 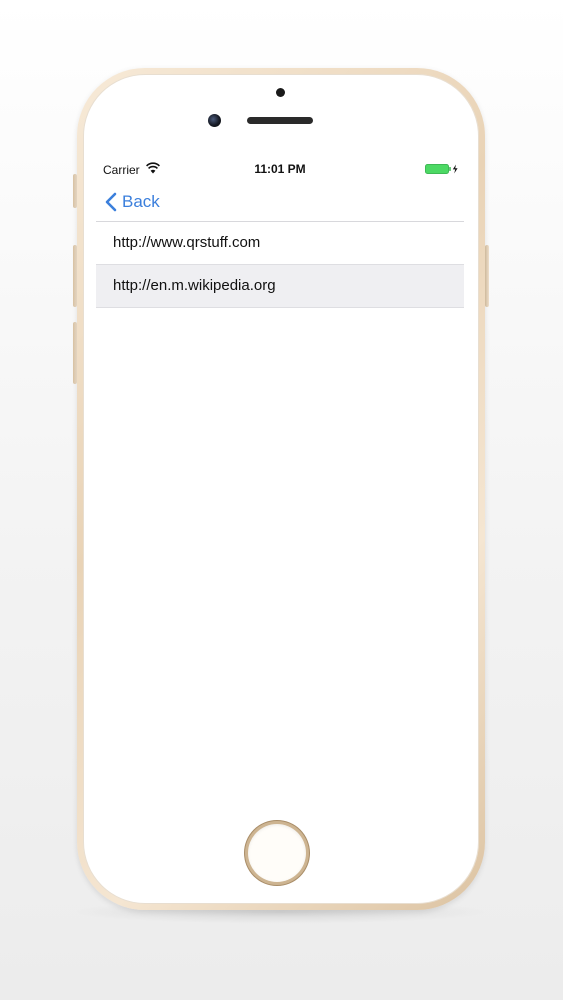 I want to click on back-button: Back, so click(x=132, y=202).